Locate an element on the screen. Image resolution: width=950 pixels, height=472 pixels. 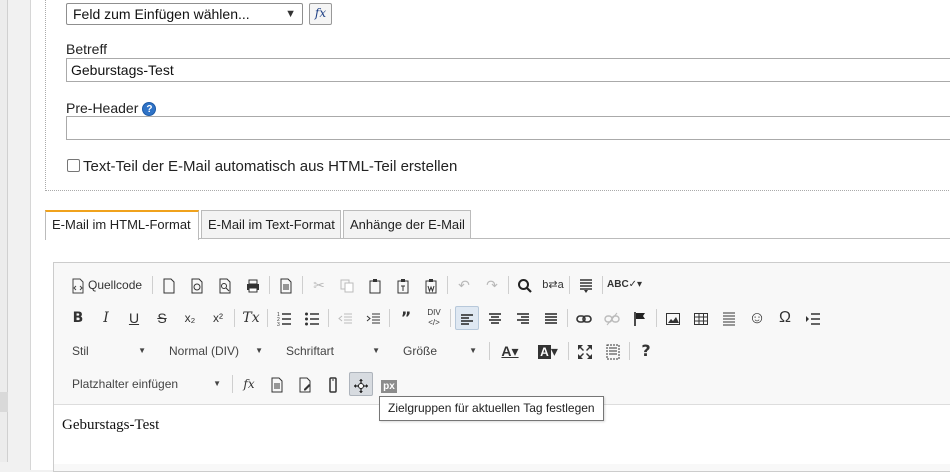
link-icon is located at coordinates (584, 318).